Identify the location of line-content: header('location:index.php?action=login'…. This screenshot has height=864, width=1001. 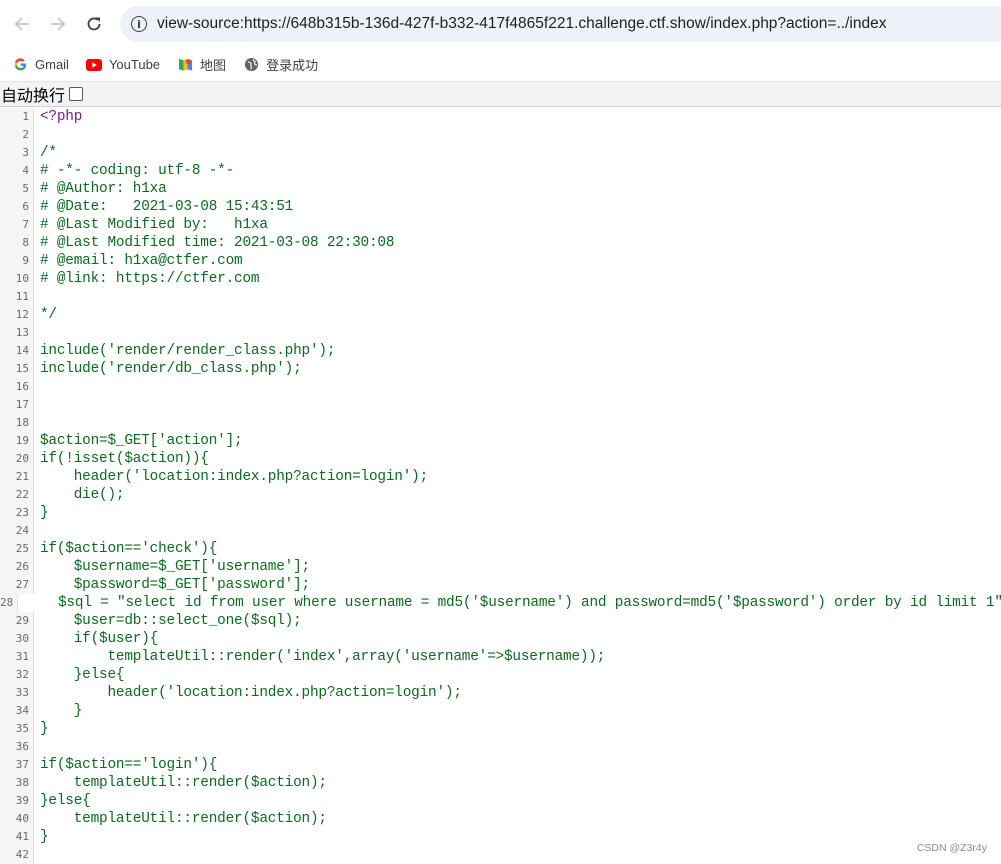
(234, 477).